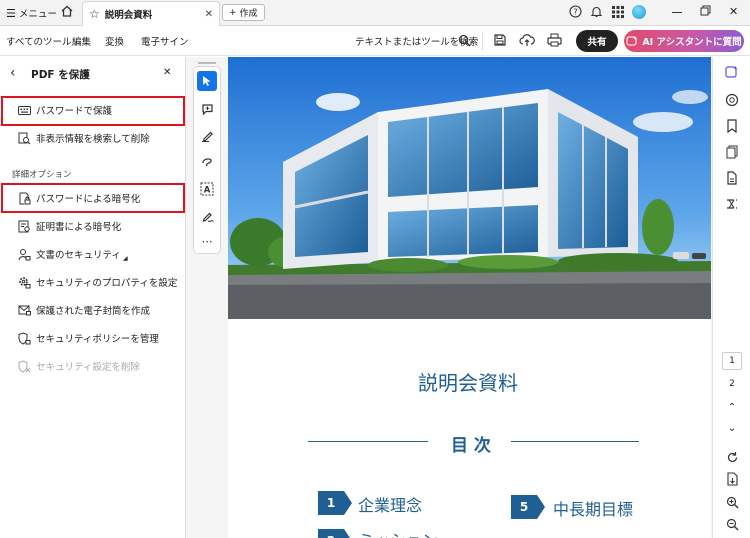  What do you see at coordinates (482, 41) in the screenshot?
I see `menu-divider` at bounding box center [482, 41].